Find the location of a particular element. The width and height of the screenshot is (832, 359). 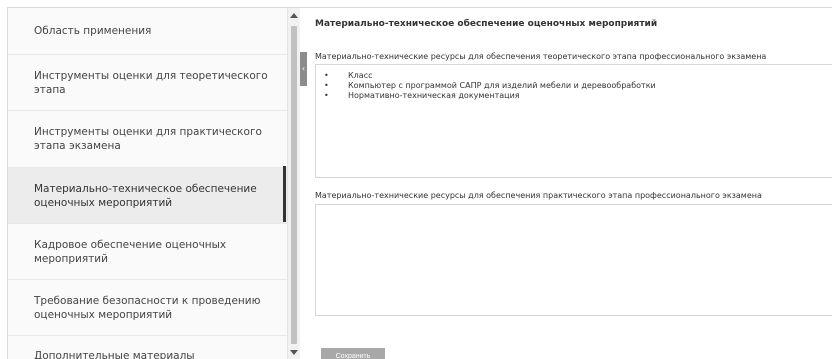

list-item: Нормативно-техническая документация is located at coordinates (577, 96).